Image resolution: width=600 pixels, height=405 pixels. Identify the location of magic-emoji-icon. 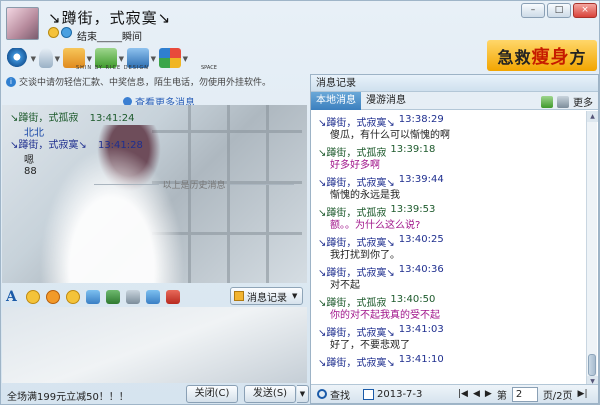
(53, 297).